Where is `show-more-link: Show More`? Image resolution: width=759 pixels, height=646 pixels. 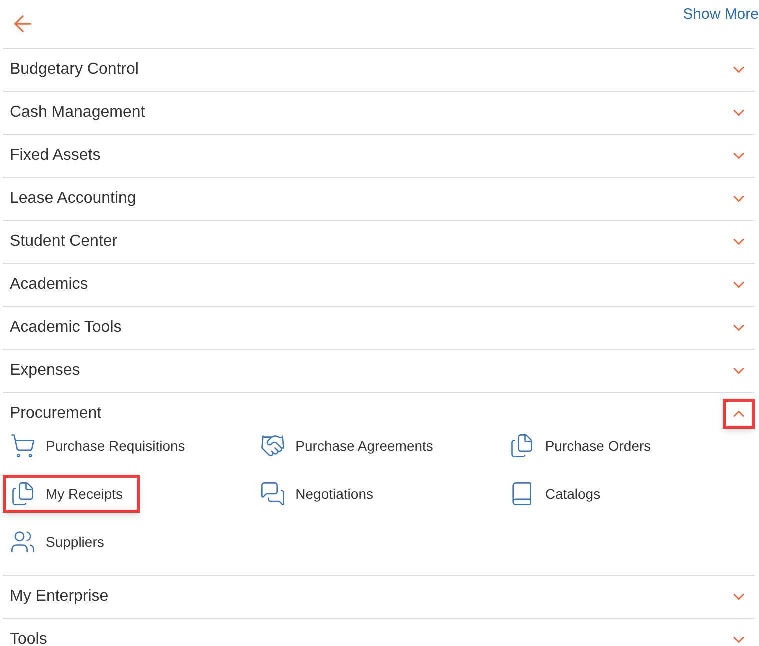
show-more-link: Show More is located at coordinates (721, 15).